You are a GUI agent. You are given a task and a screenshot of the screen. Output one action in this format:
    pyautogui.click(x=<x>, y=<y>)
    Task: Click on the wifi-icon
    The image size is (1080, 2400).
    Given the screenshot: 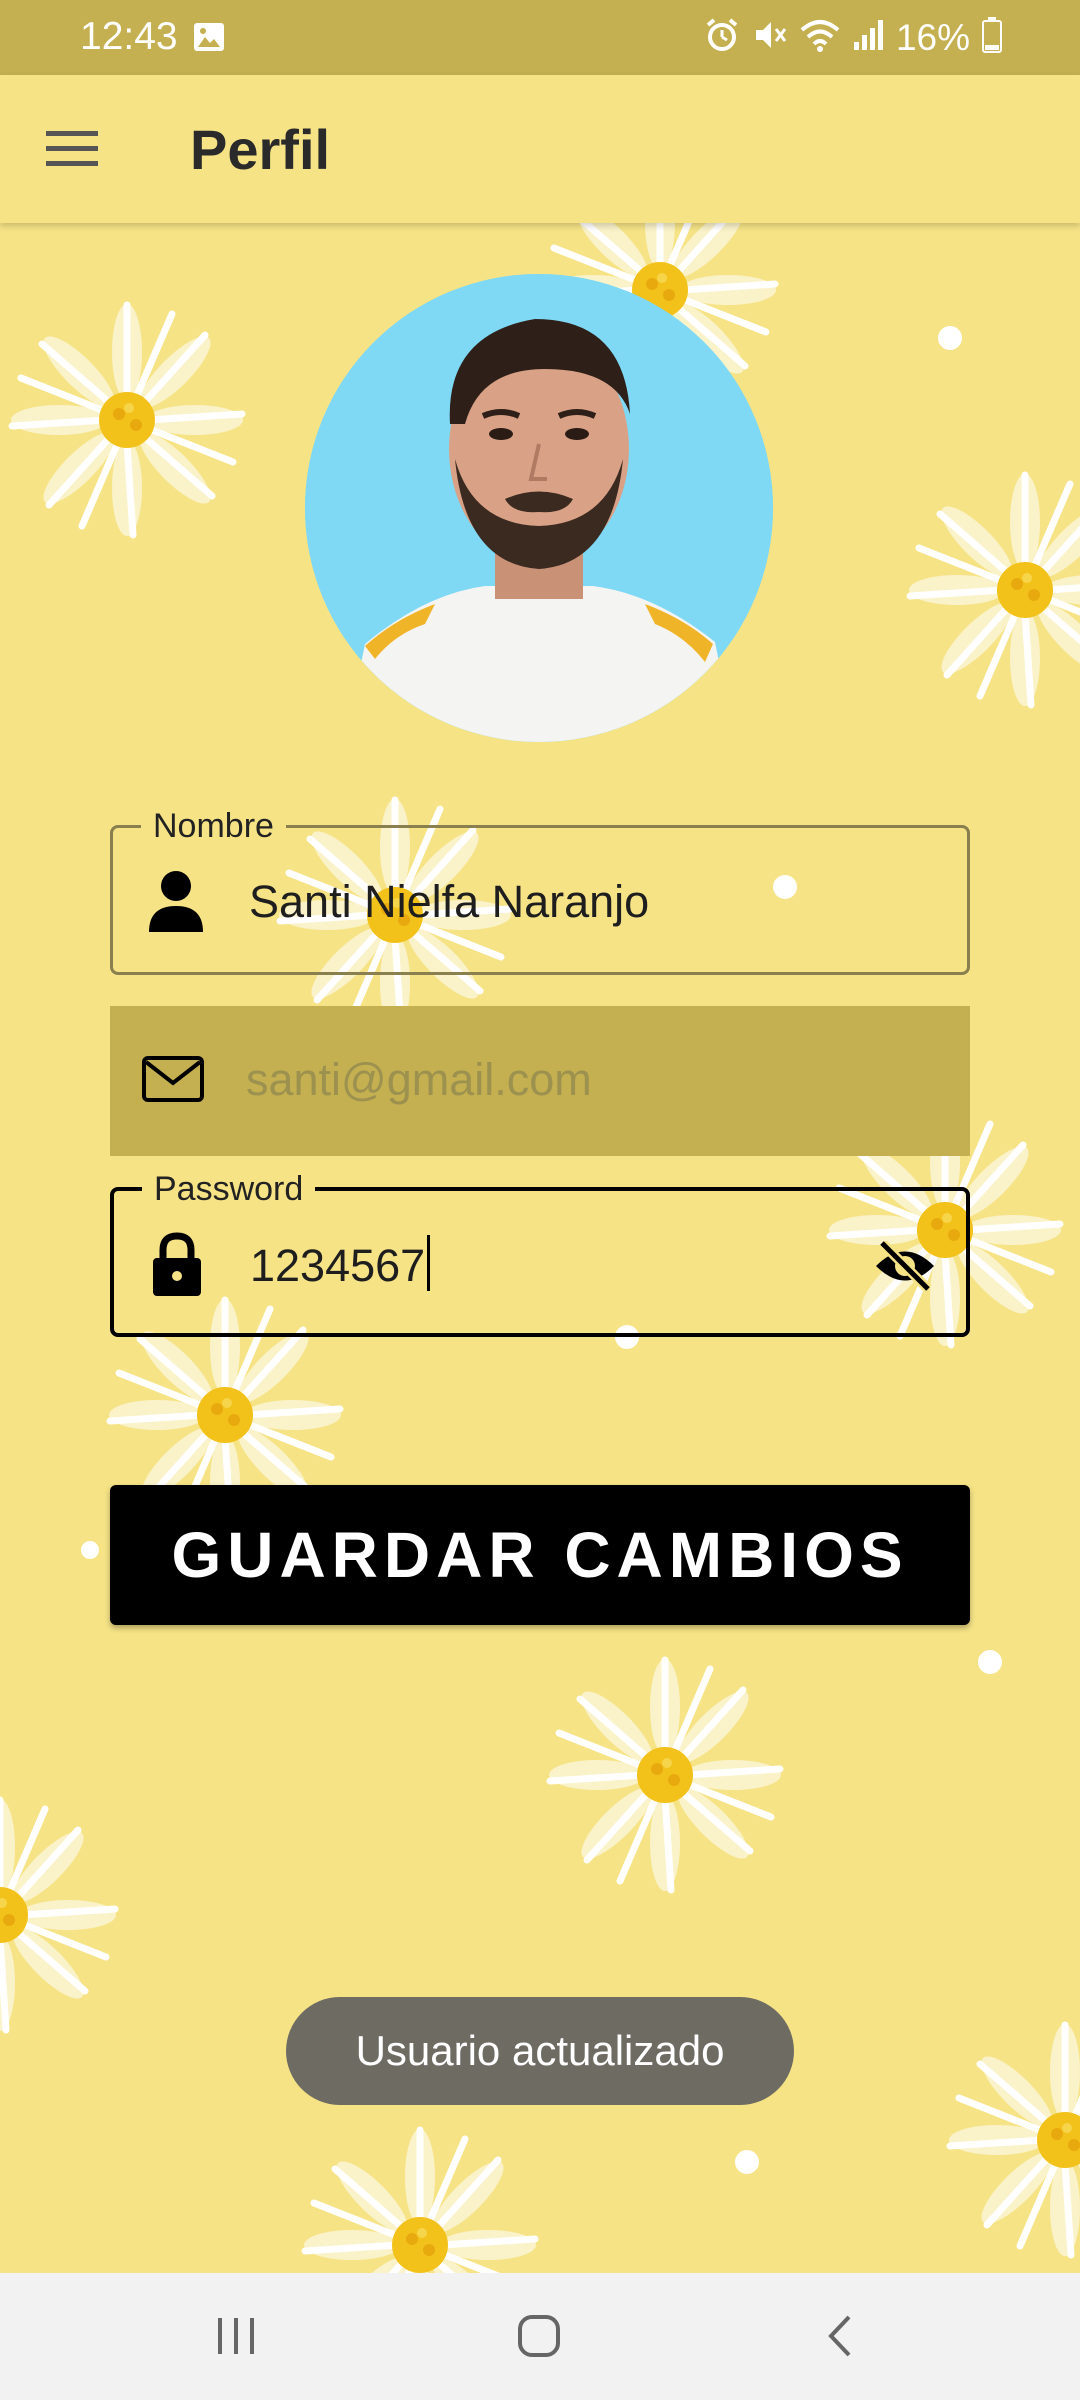 What is the action you would take?
    pyautogui.click(x=820, y=37)
    